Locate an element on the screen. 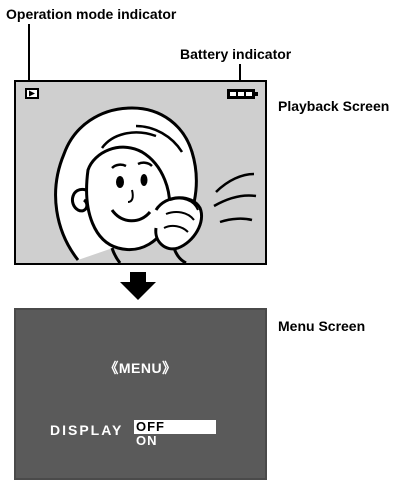  operation-mode-leader-line is located at coordinates (29, 53).